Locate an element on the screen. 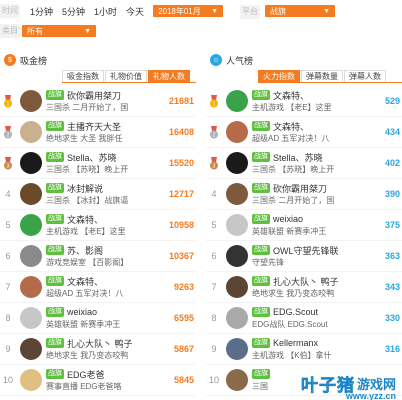 The width and height of the screenshot is (402, 400). table-row: 8 战旗 weixiao 英雄联盟 新赛季冲王 6595 is located at coordinates (98, 318).